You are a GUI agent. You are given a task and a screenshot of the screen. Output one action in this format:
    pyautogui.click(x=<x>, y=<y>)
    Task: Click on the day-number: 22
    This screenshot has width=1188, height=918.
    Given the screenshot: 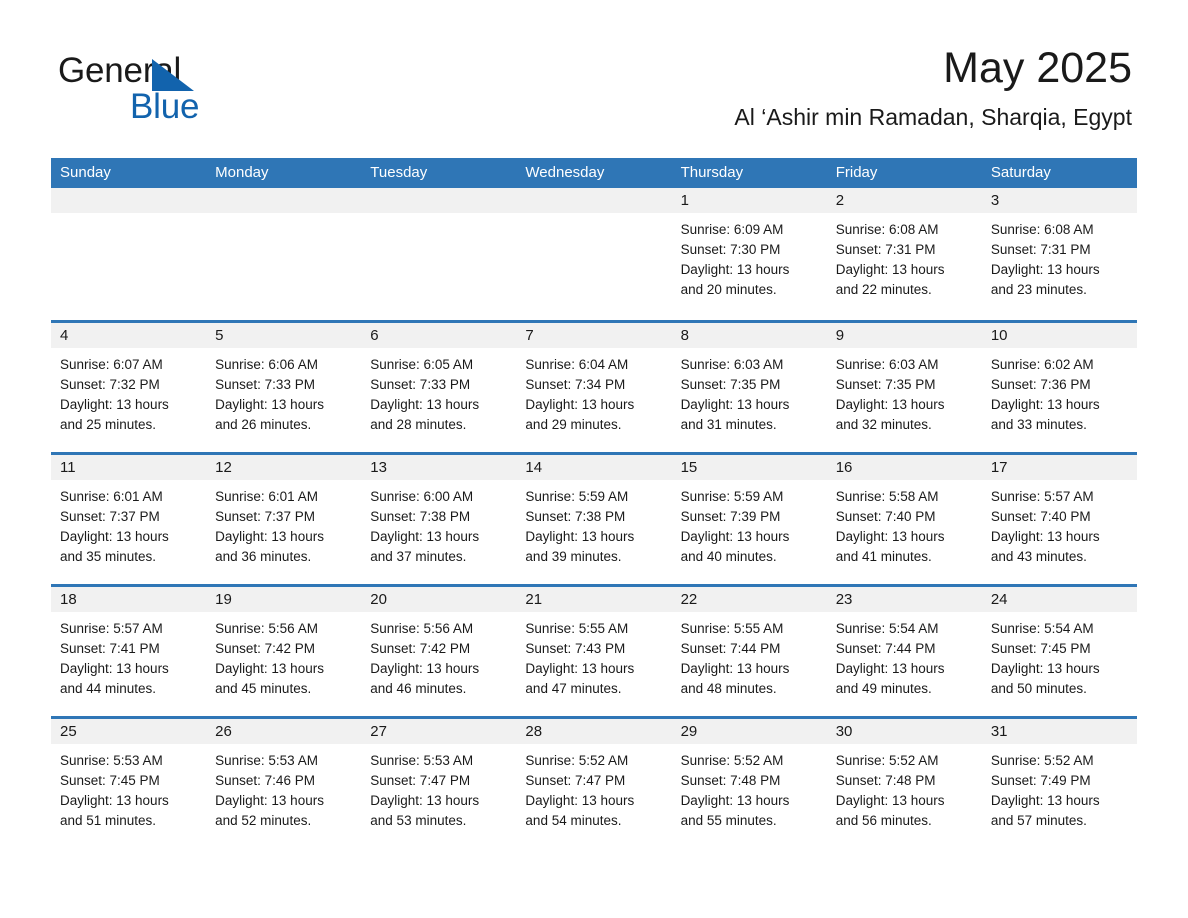 What is the action you would take?
    pyautogui.click(x=749, y=599)
    